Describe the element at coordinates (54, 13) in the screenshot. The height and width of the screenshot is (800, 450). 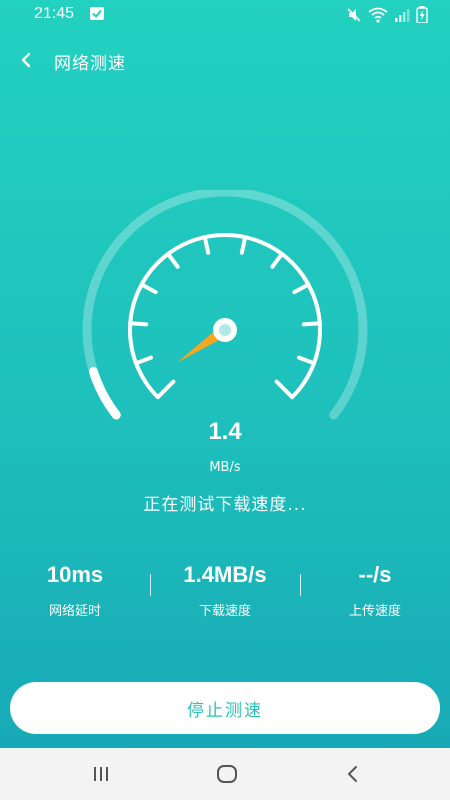
I see `status-time: 21:45` at that location.